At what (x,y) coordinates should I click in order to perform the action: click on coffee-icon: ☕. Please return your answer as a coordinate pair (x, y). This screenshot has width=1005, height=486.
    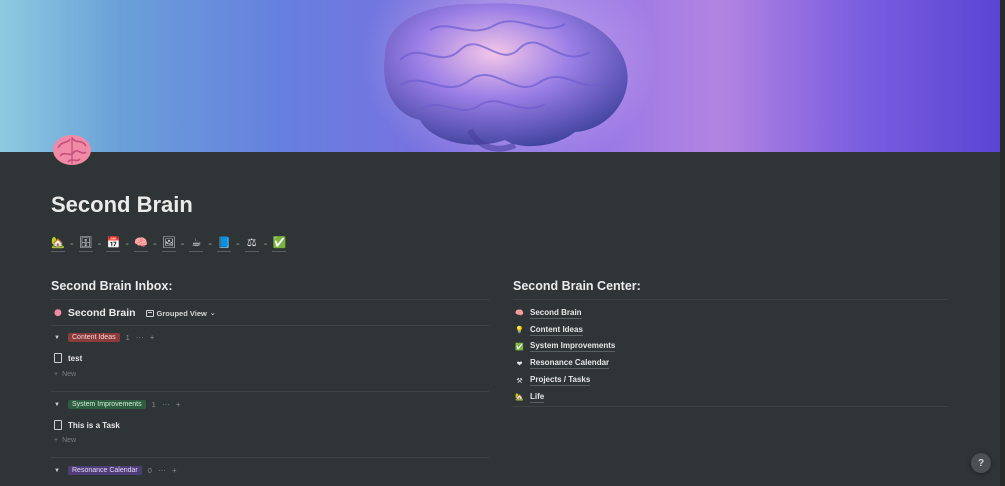
    Looking at the image, I should click on (196, 244).